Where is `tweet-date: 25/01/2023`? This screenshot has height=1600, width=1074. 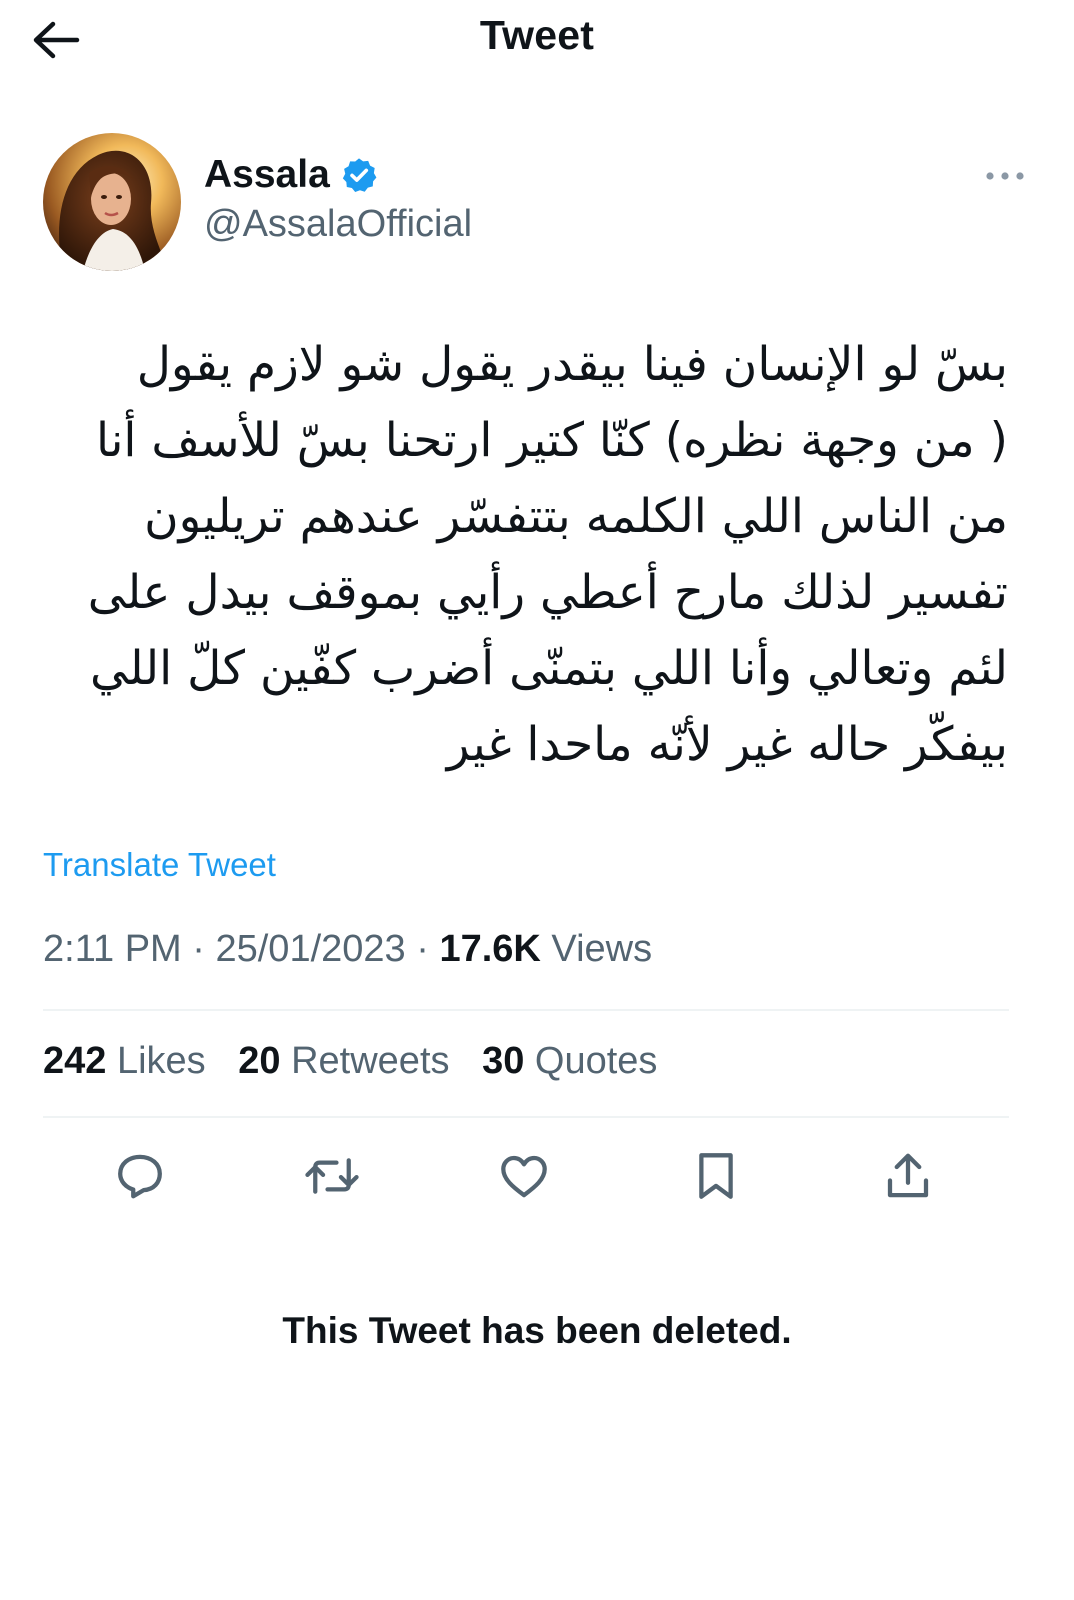
tweet-date: 25/01/2023 is located at coordinates (310, 949).